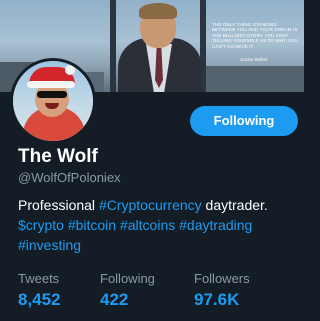 This screenshot has height=321, width=320. What do you see at coordinates (51, 84) in the screenshot?
I see `santa-hat-trim` at bounding box center [51, 84].